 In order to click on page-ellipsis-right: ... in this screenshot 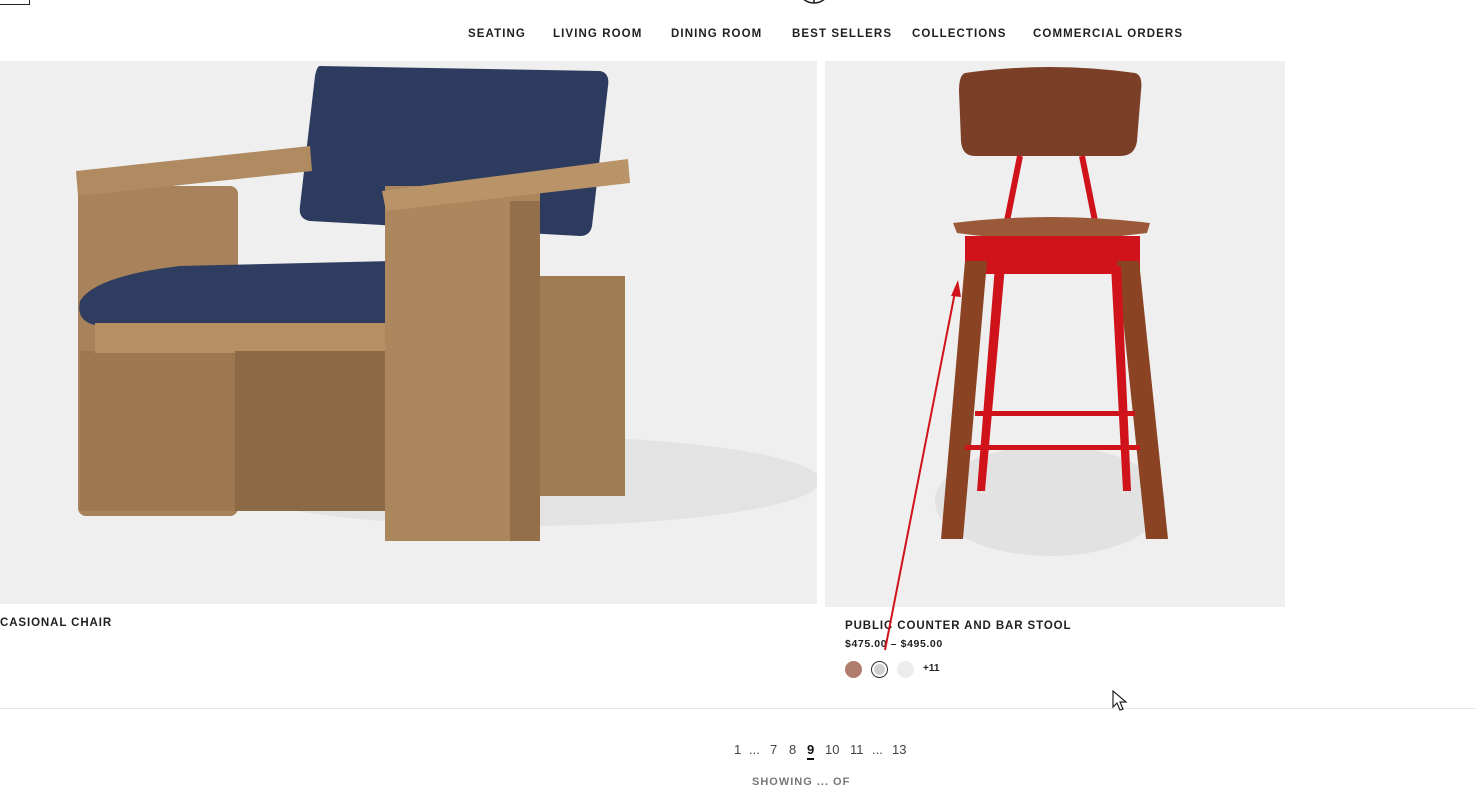, I will do `click(877, 749)`.